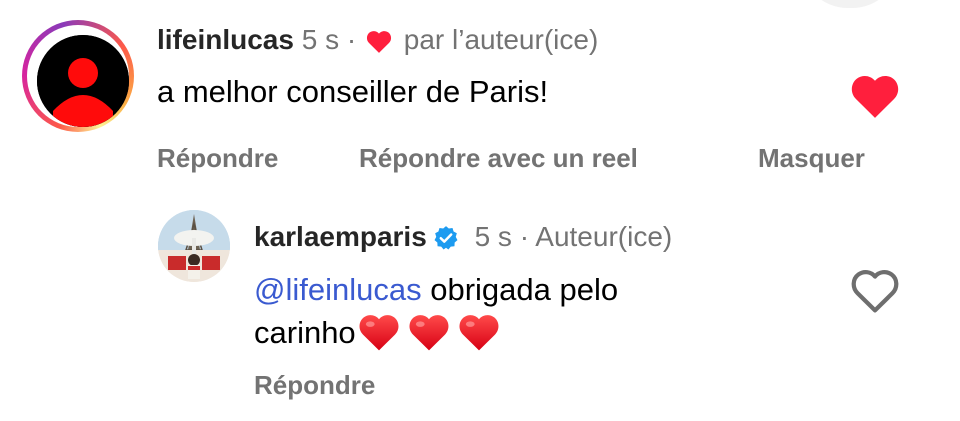 The height and width of the screenshot is (421, 960). What do you see at coordinates (225, 39) in the screenshot?
I see `comment-username: lifeinlucas` at bounding box center [225, 39].